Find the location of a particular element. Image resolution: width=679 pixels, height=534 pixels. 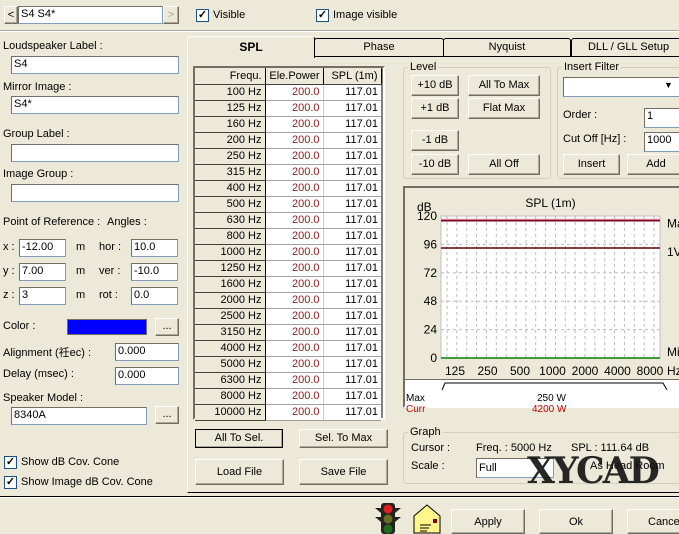

minus-10db-button: -10 dB is located at coordinates (435, 164).